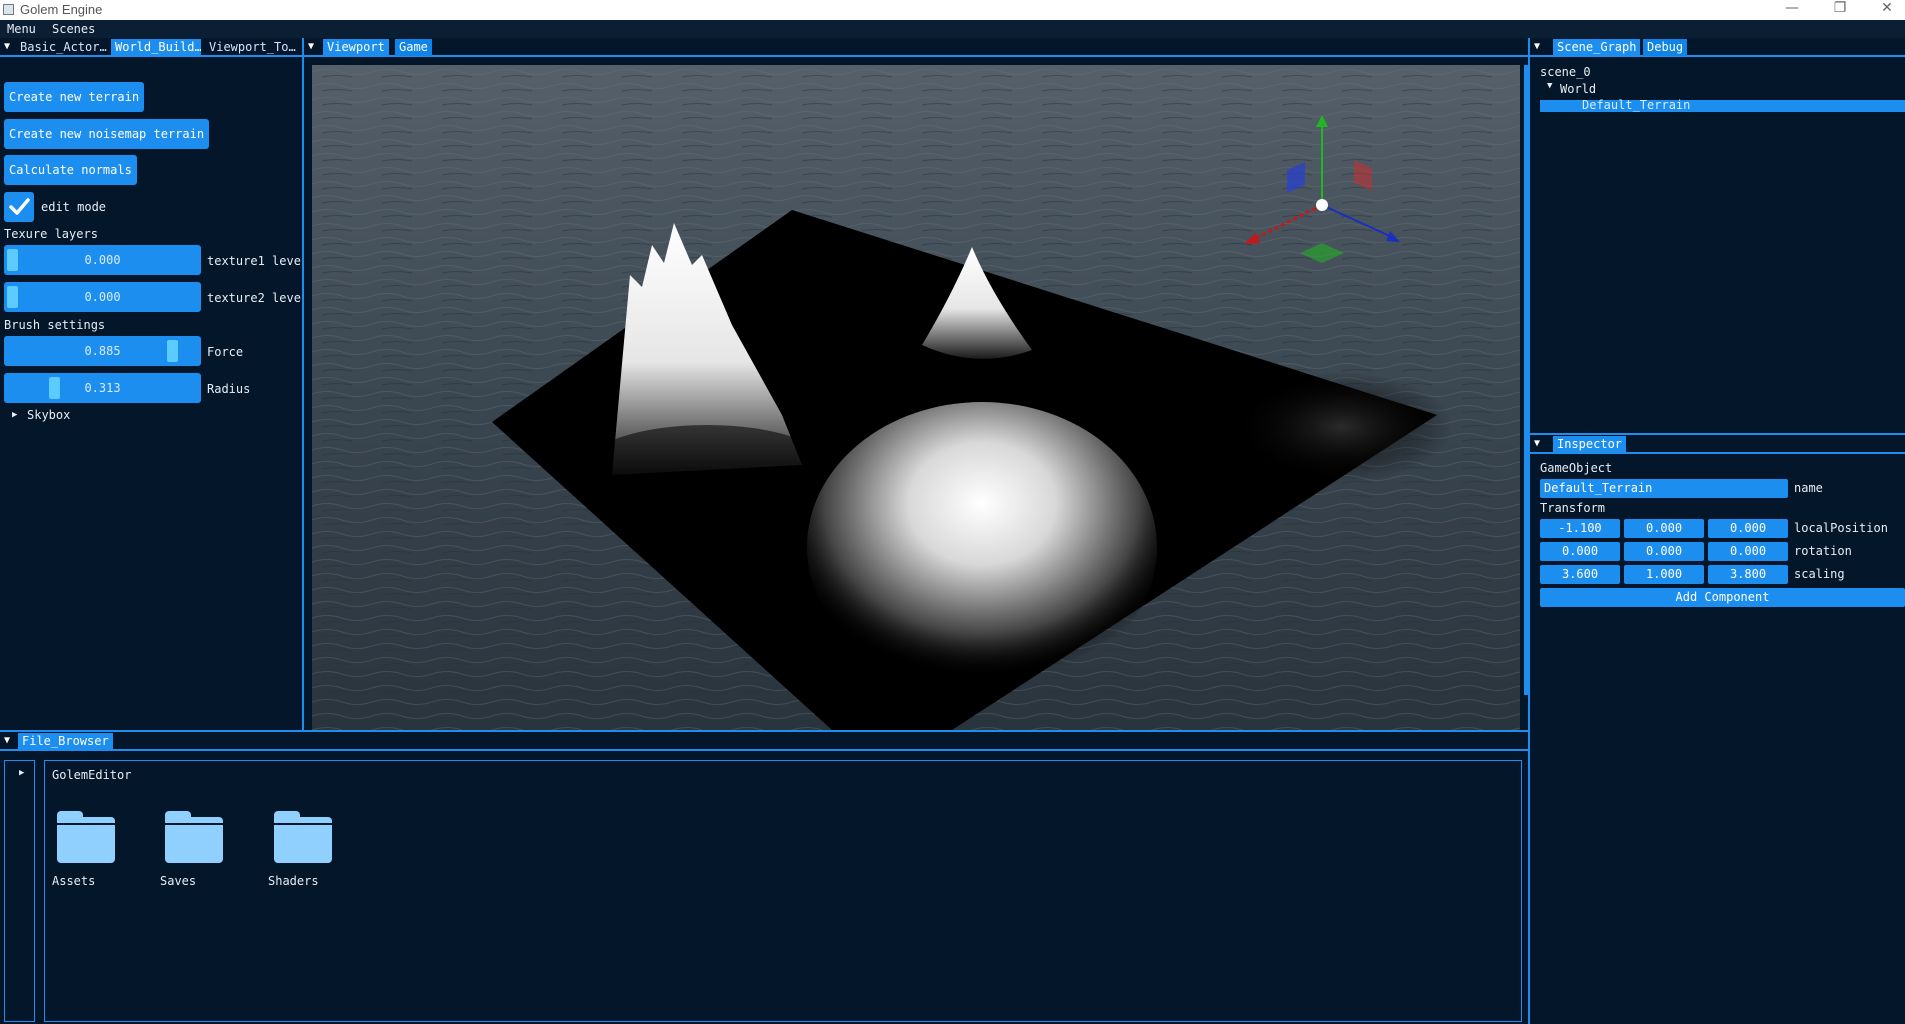  Describe the element at coordinates (1748, 574) in the screenshot. I see `scaling-z-field: 3.800` at that location.